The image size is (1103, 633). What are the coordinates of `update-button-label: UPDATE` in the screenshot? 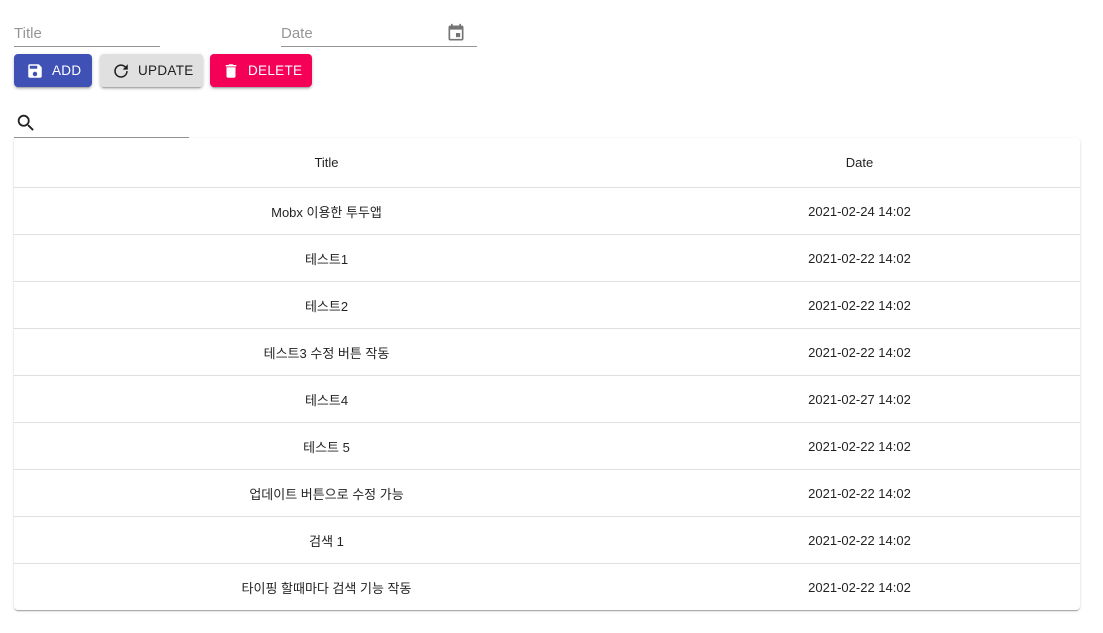 It's located at (166, 70).